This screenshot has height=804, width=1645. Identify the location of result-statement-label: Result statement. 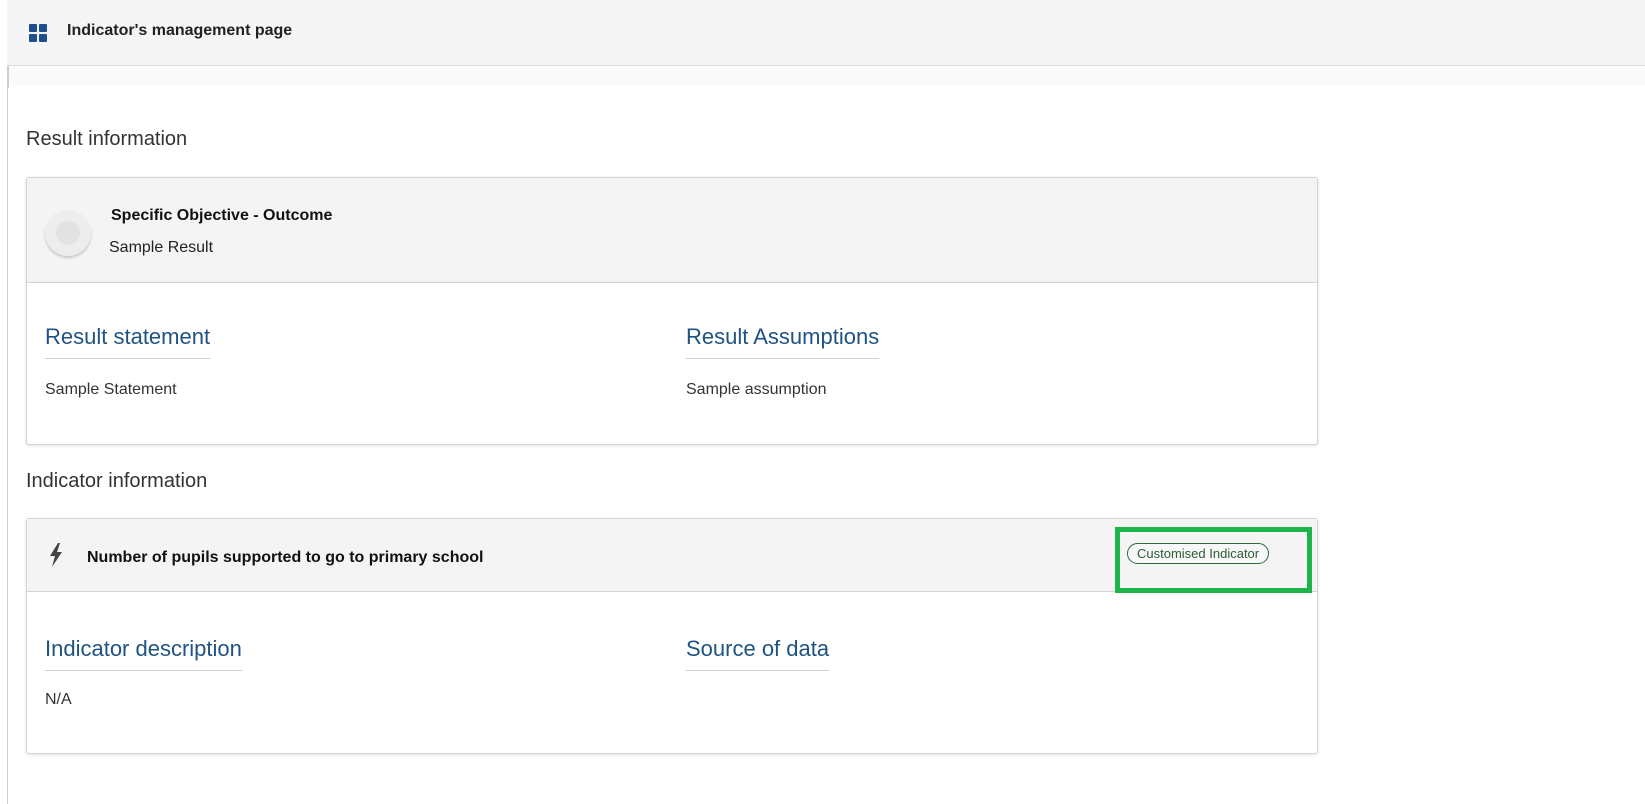
(128, 341).